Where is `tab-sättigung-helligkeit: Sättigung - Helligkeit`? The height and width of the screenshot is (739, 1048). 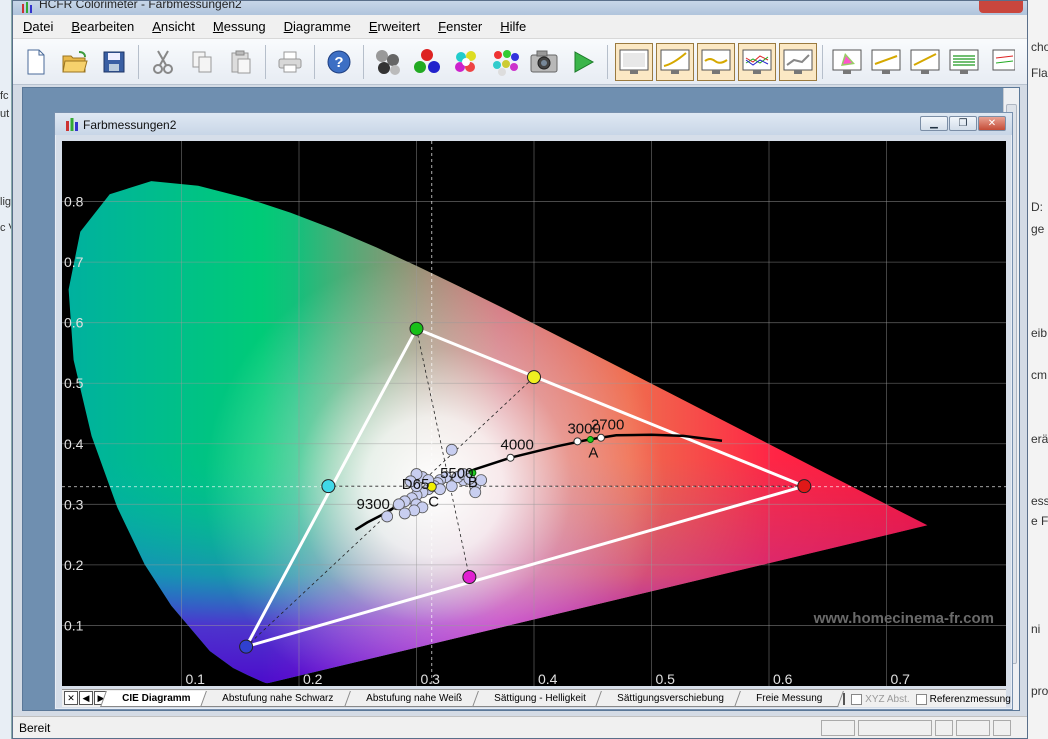
tab-sättigung-helligkeit: Sättigung - Helligkeit is located at coordinates (539, 699).